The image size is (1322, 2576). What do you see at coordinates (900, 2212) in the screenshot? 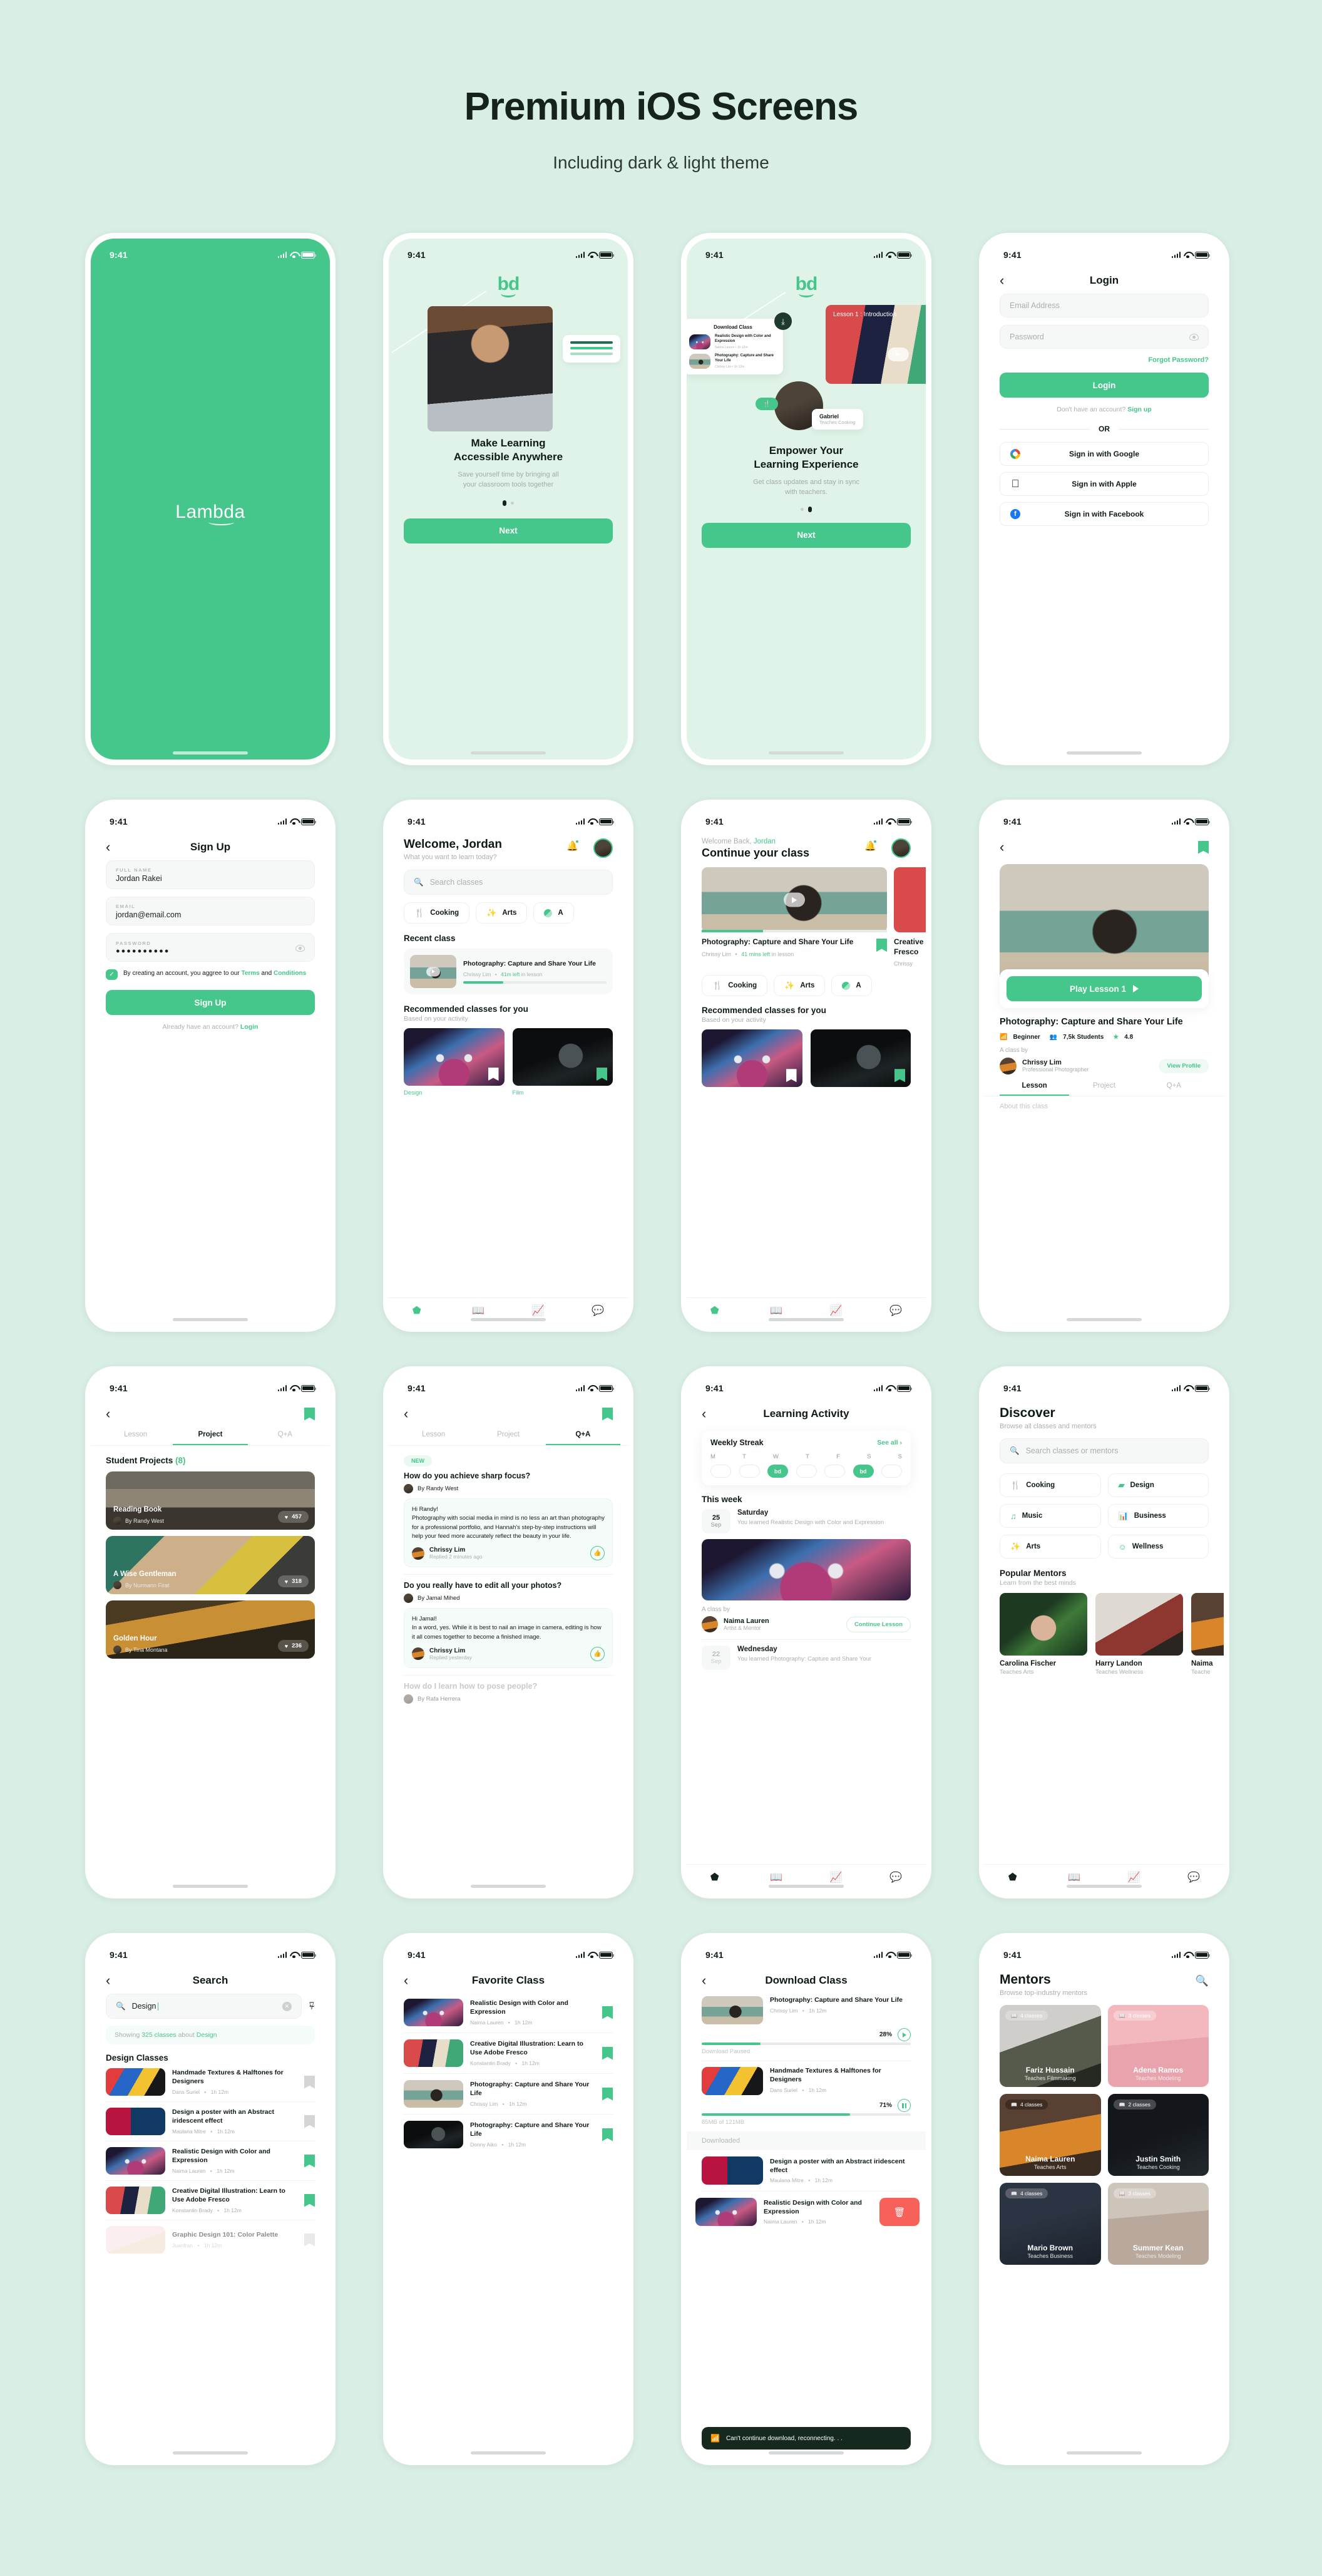
I see `delete-icon: 🗑` at bounding box center [900, 2212].